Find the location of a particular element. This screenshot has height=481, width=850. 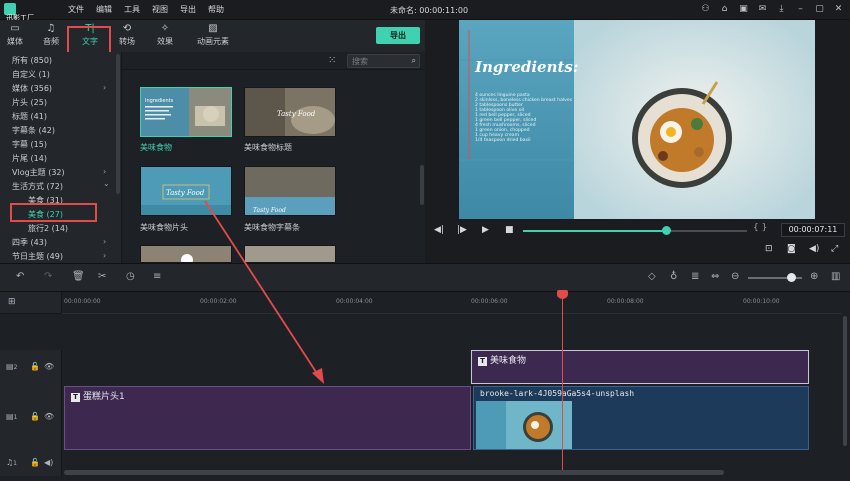

delete-icon: 🗑 is located at coordinates (78, 276).